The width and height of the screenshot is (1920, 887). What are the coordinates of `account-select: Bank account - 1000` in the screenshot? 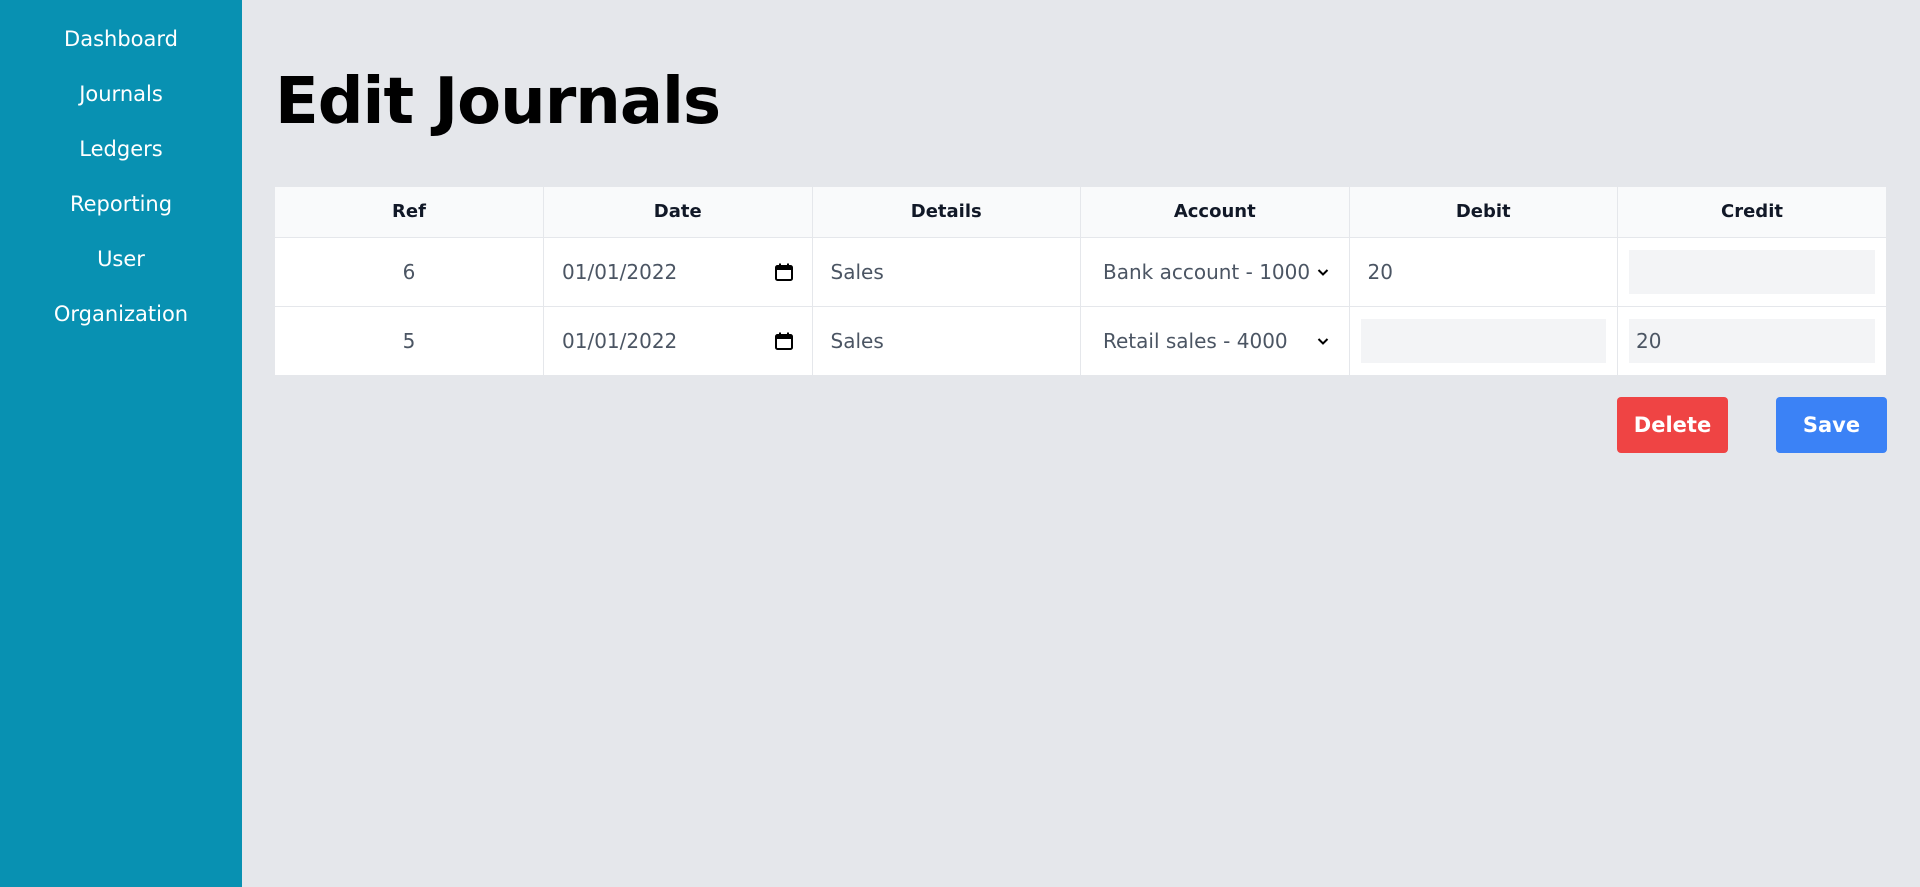 It's located at (1215, 272).